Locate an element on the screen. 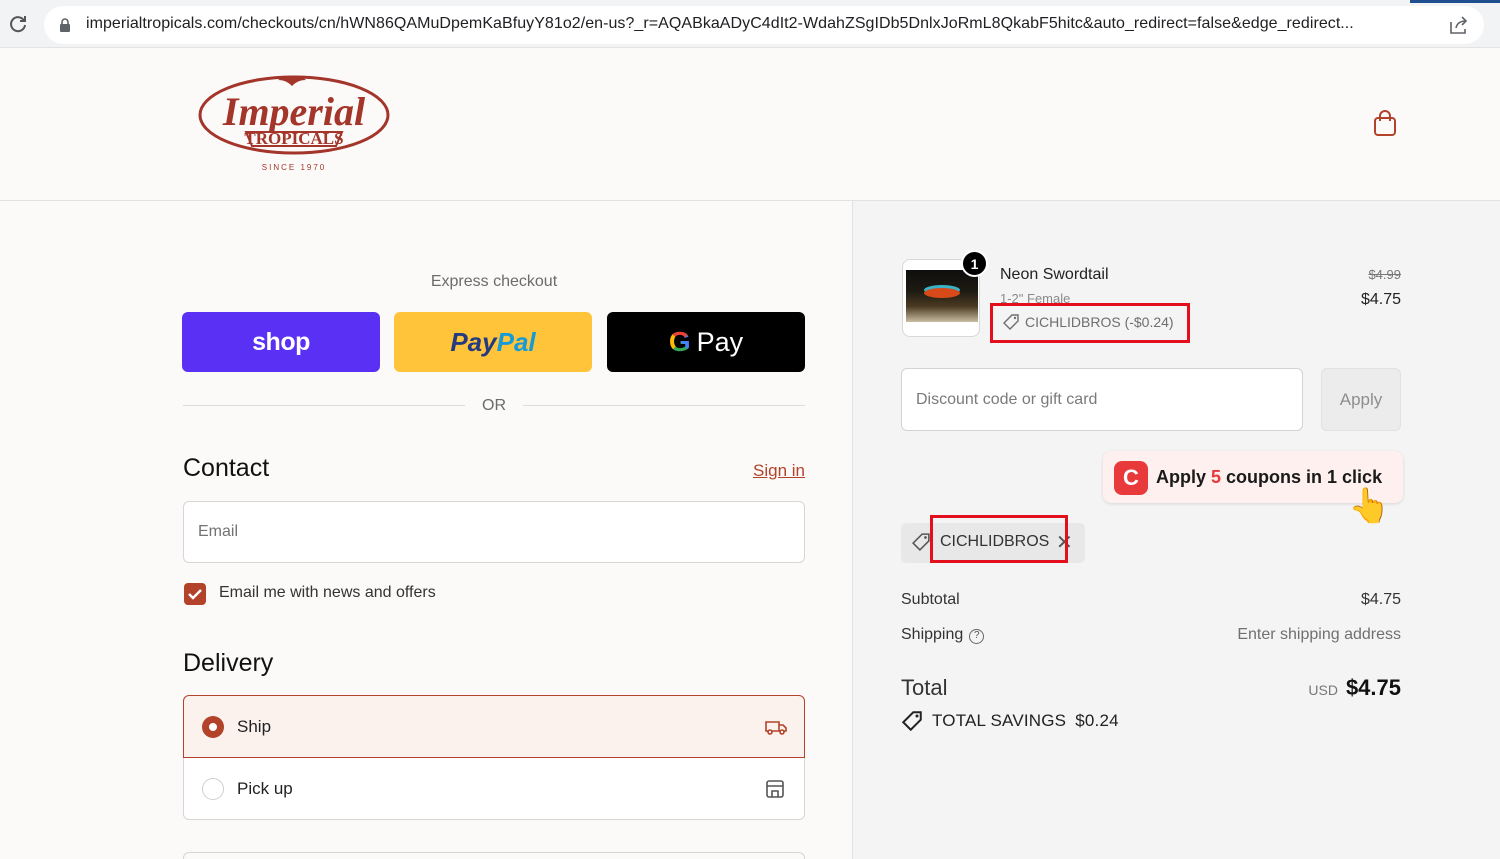 The height and width of the screenshot is (859, 1500). email-placeholder: Email is located at coordinates (218, 531).